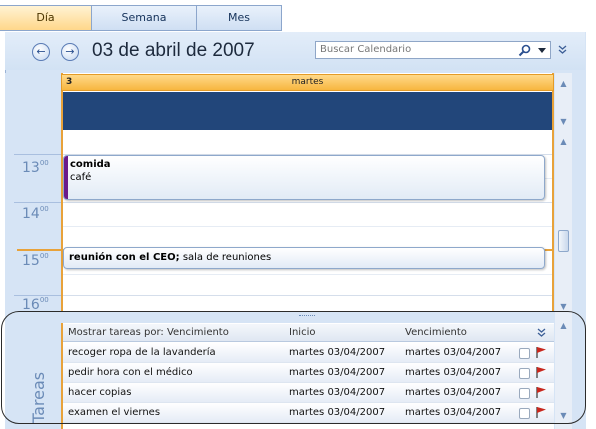 The height and width of the screenshot is (429, 596). Describe the element at coordinates (298, 16) in the screenshot. I see `view-tab-bar: Día Semana Mes` at that location.